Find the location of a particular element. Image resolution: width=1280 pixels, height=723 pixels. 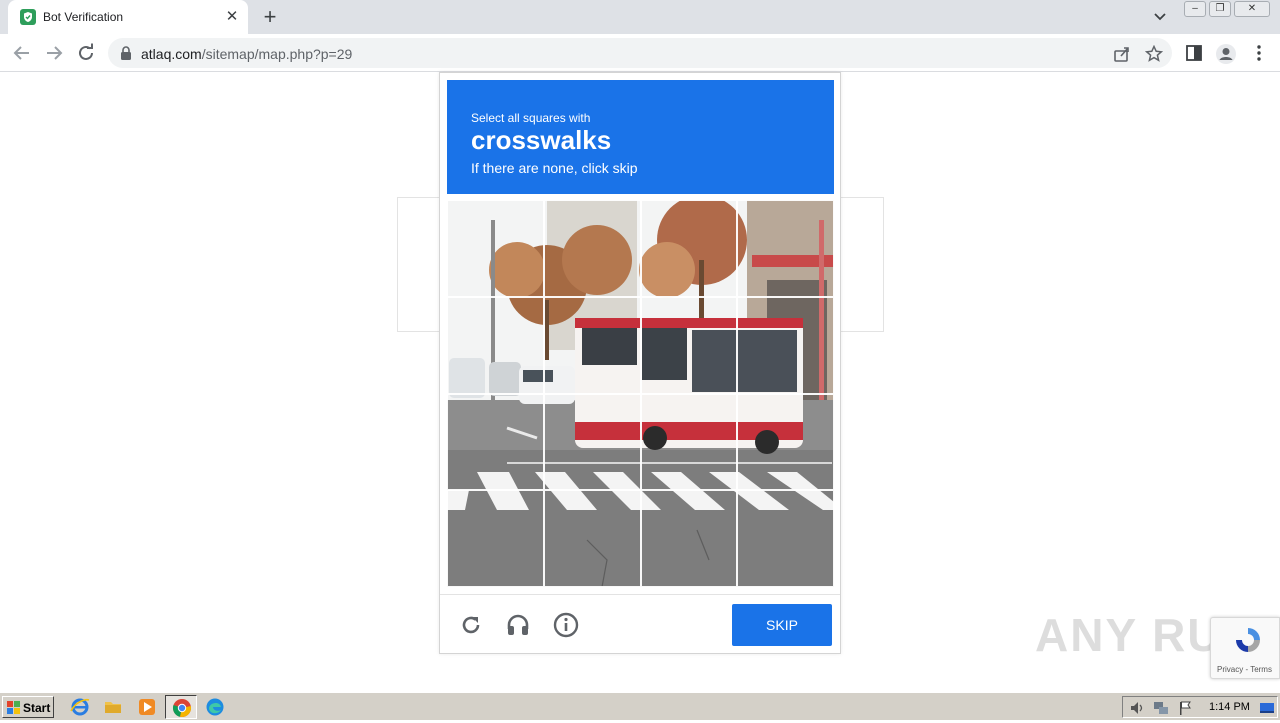

file-explorer-folder-icon is located at coordinates (113, 707).